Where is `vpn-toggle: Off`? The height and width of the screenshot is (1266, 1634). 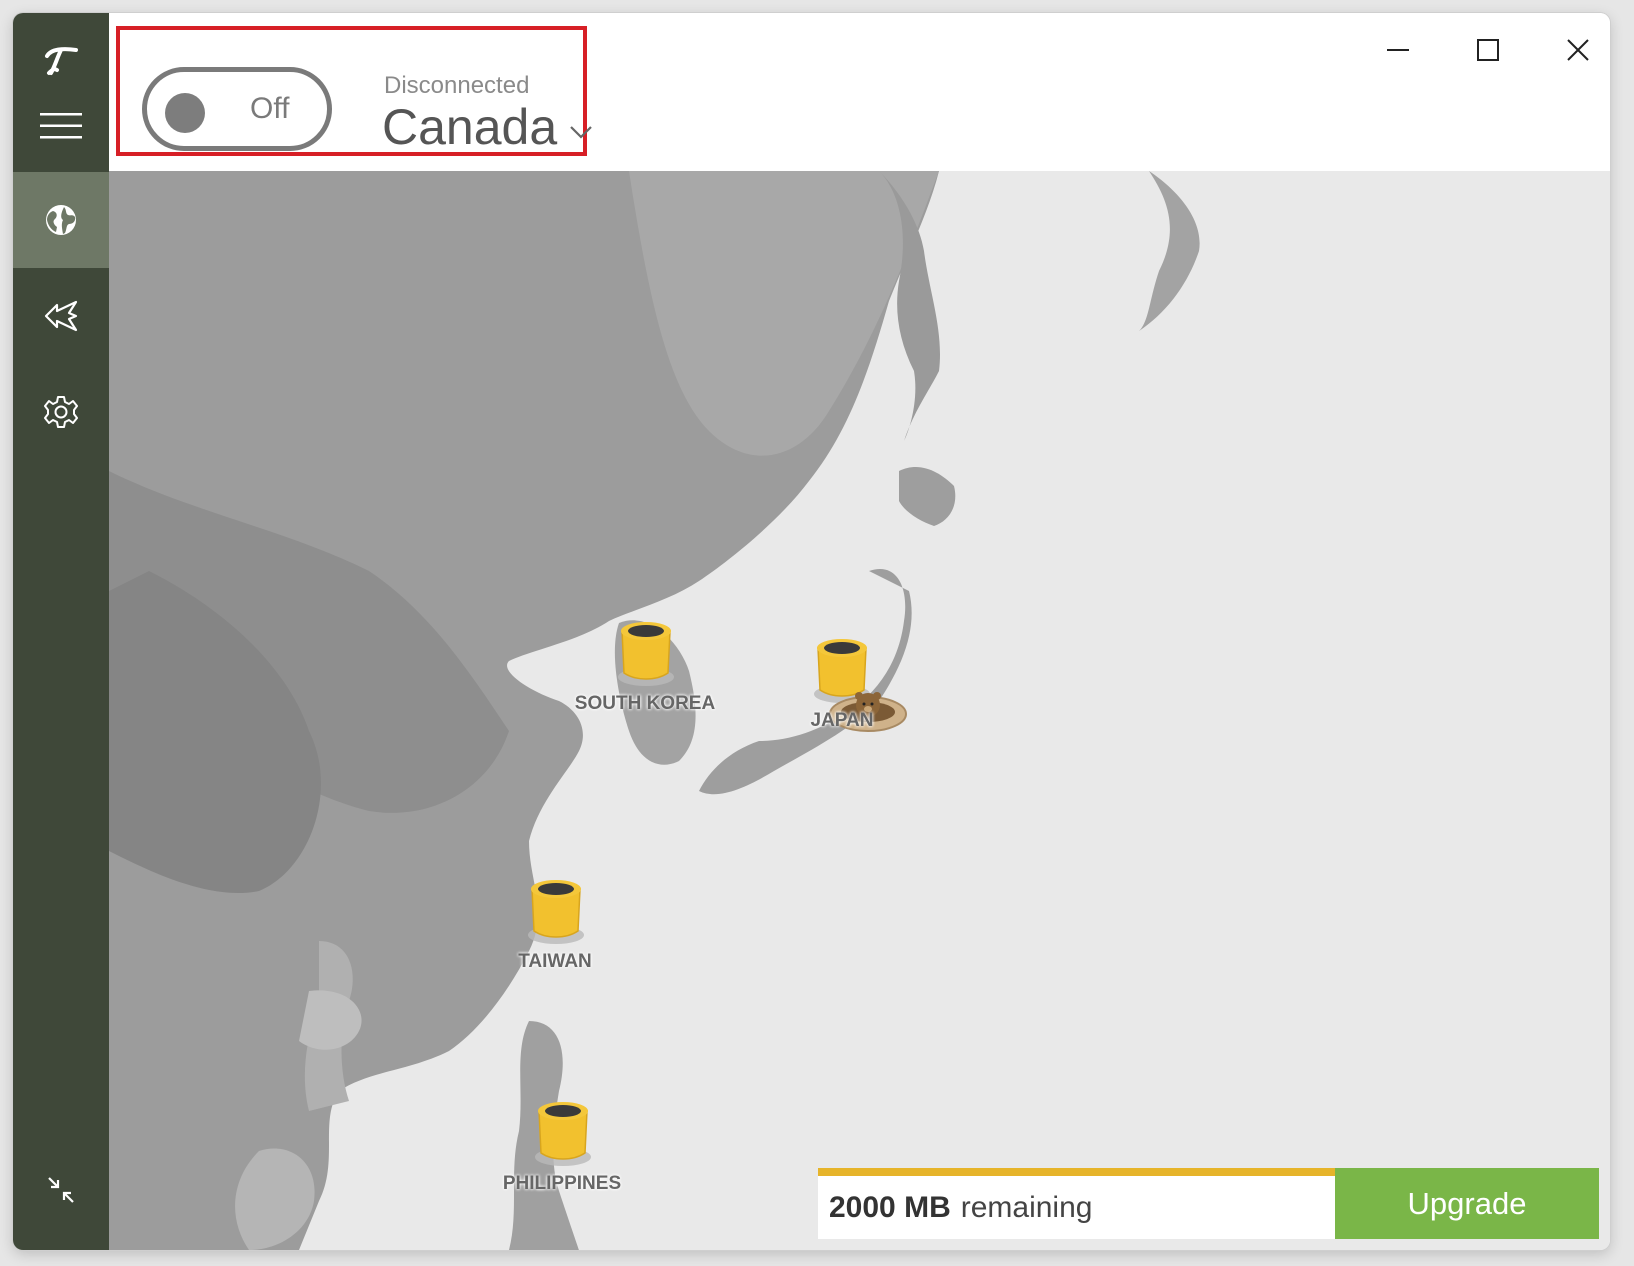 vpn-toggle: Off is located at coordinates (237, 109).